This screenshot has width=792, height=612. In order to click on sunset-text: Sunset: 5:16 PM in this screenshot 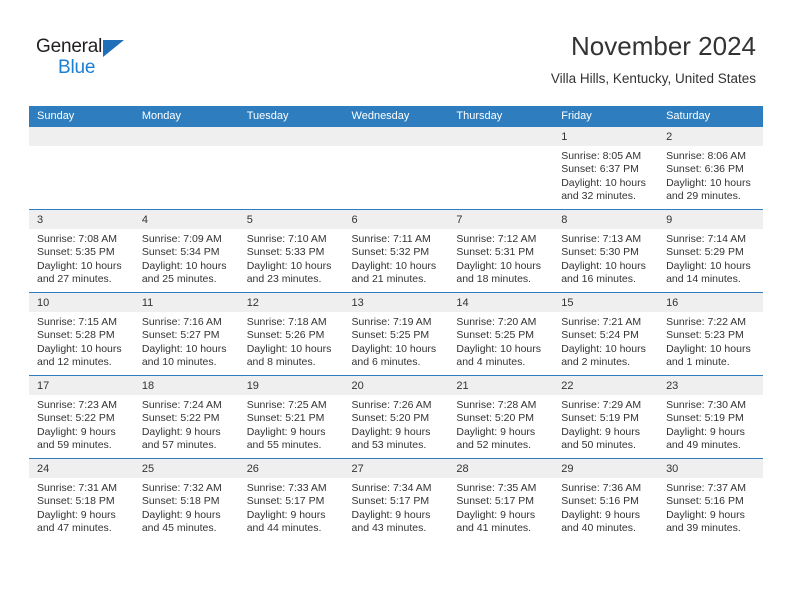, I will do `click(705, 501)`.